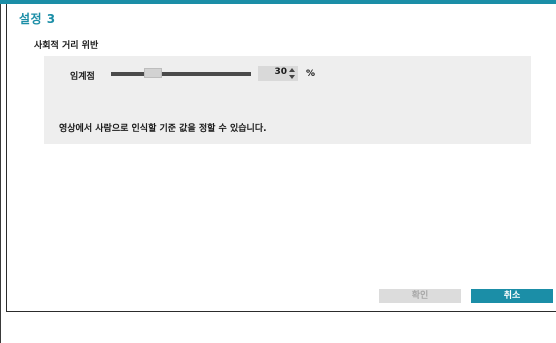  I want to click on section-heading: 사회적 거리 위반, so click(66, 46).